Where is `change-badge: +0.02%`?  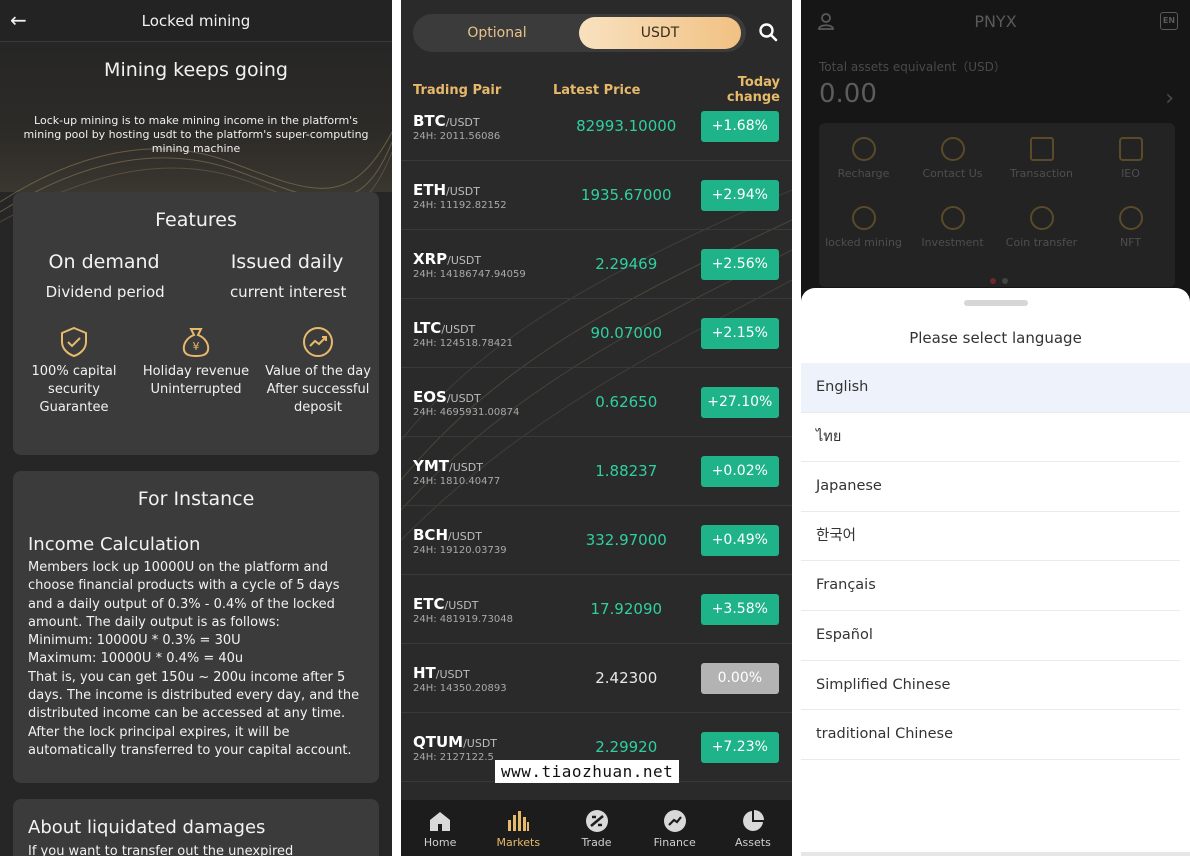 change-badge: +0.02% is located at coordinates (739, 471).